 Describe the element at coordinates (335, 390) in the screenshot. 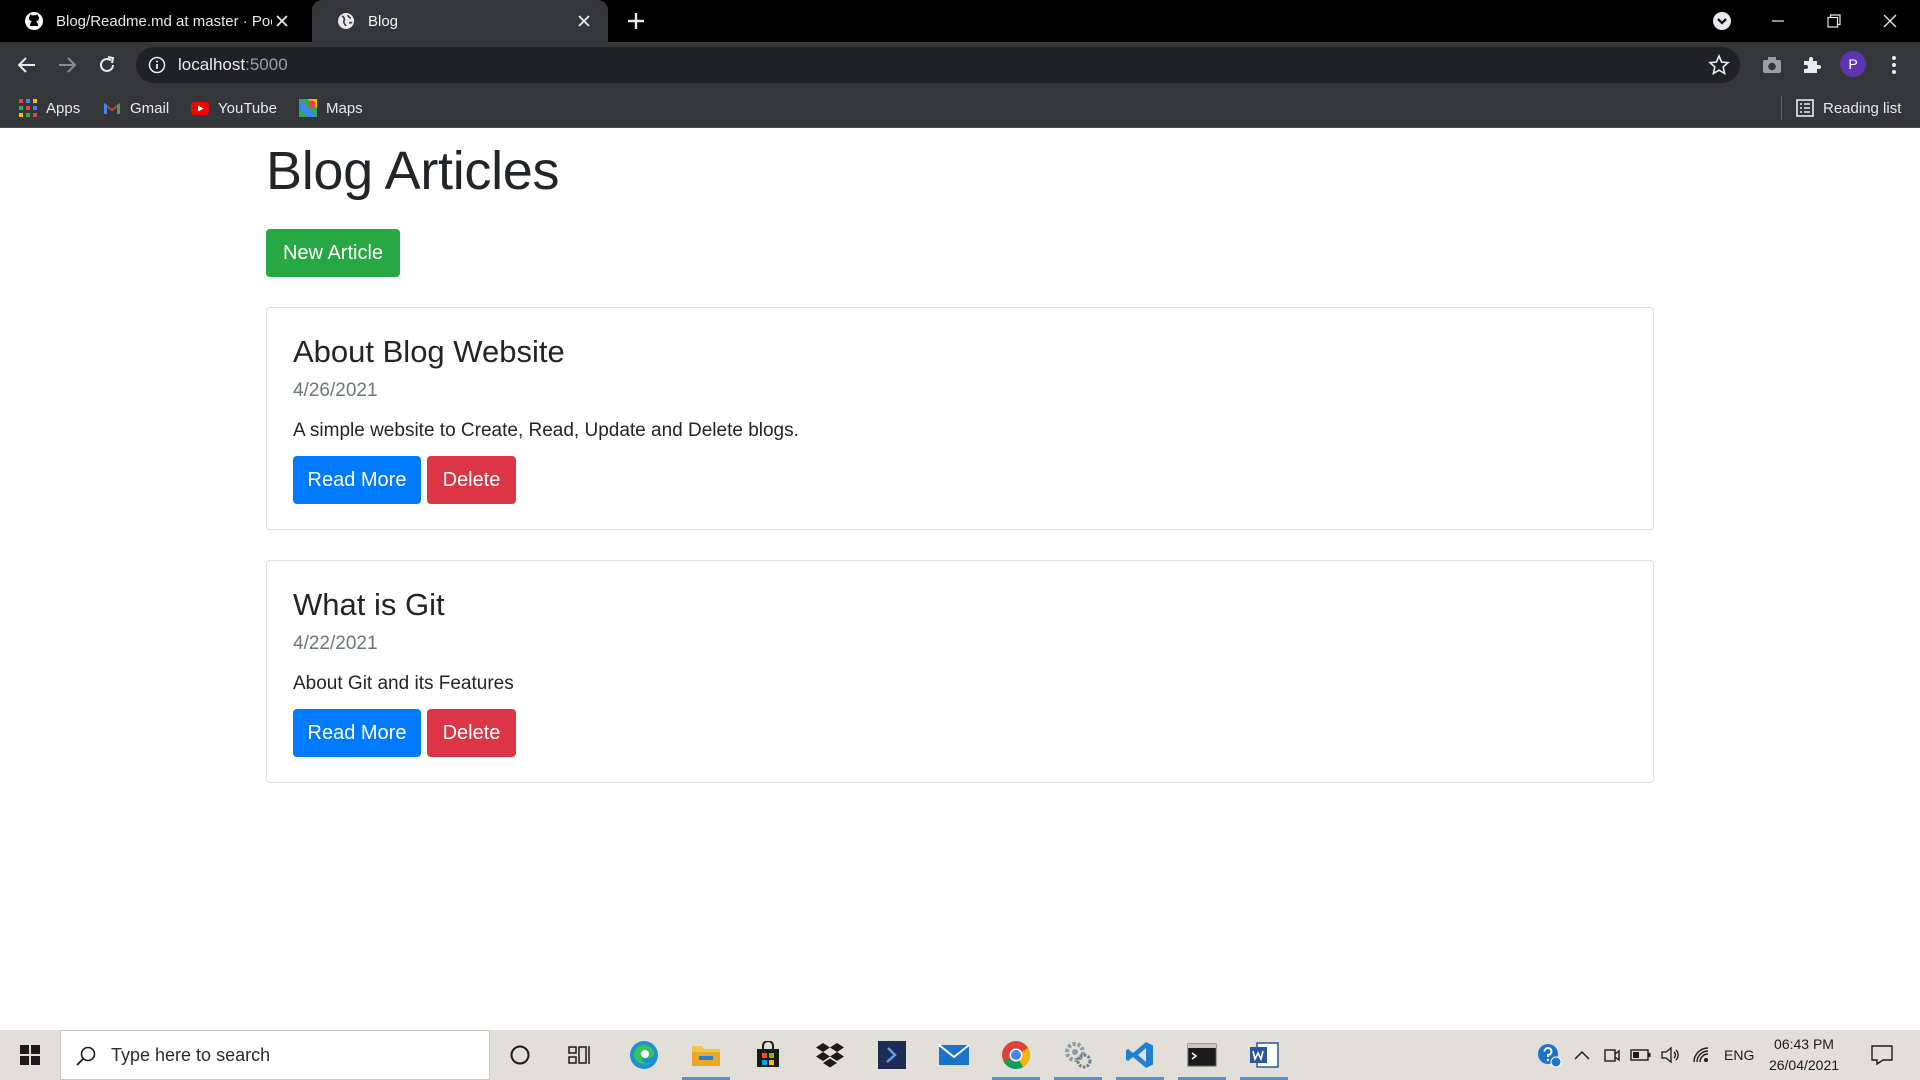

I see `article-date: 4/26/2021` at that location.